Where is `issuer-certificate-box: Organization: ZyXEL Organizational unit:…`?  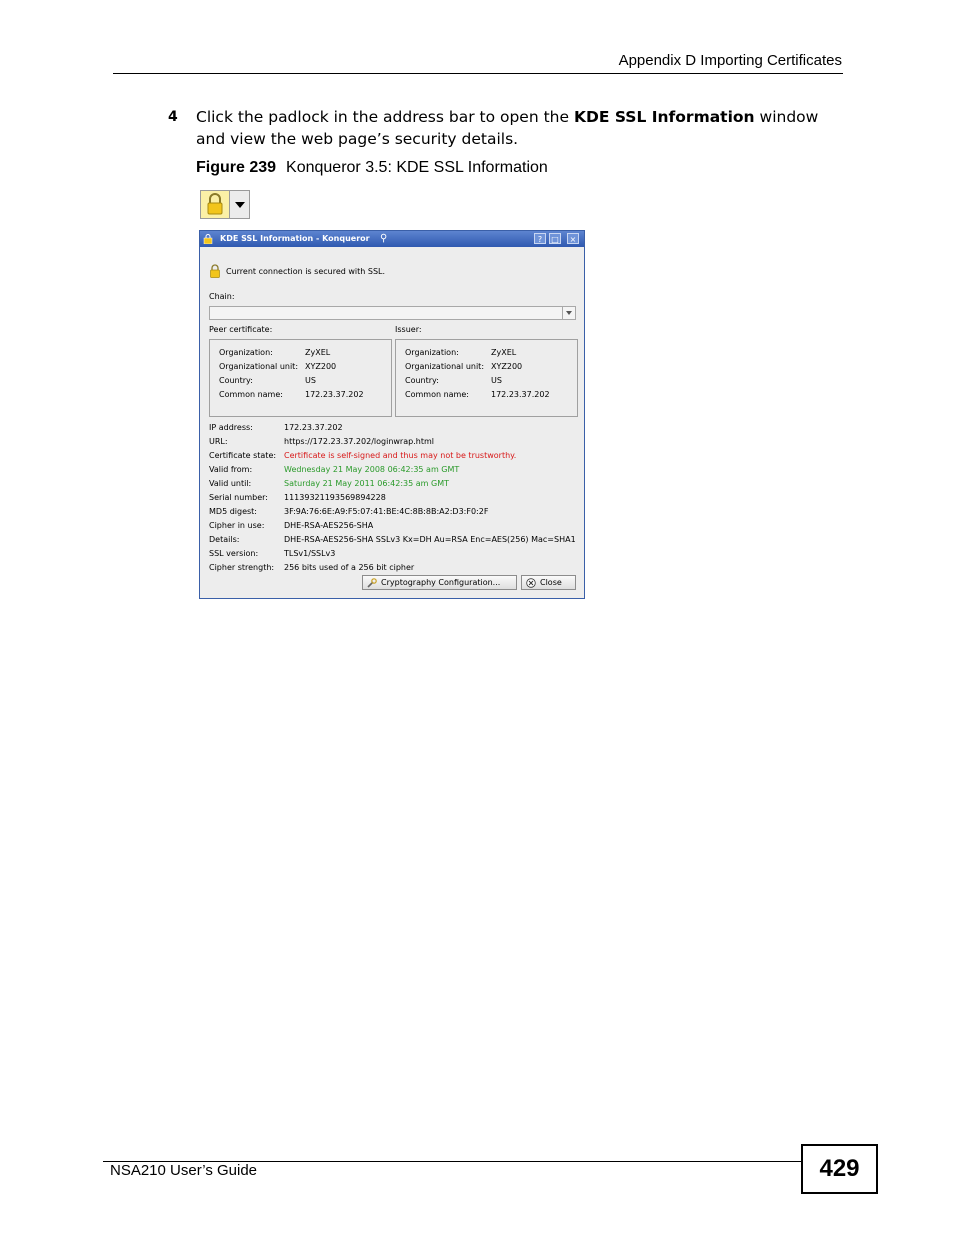 issuer-certificate-box: Organization: ZyXEL Organizational unit:… is located at coordinates (486, 378).